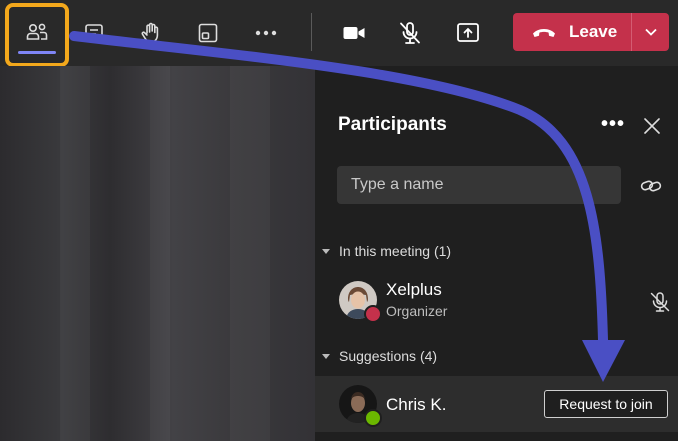 This screenshot has width=678, height=441. Describe the element at coordinates (37, 31) in the screenshot. I see `people-icon` at that location.